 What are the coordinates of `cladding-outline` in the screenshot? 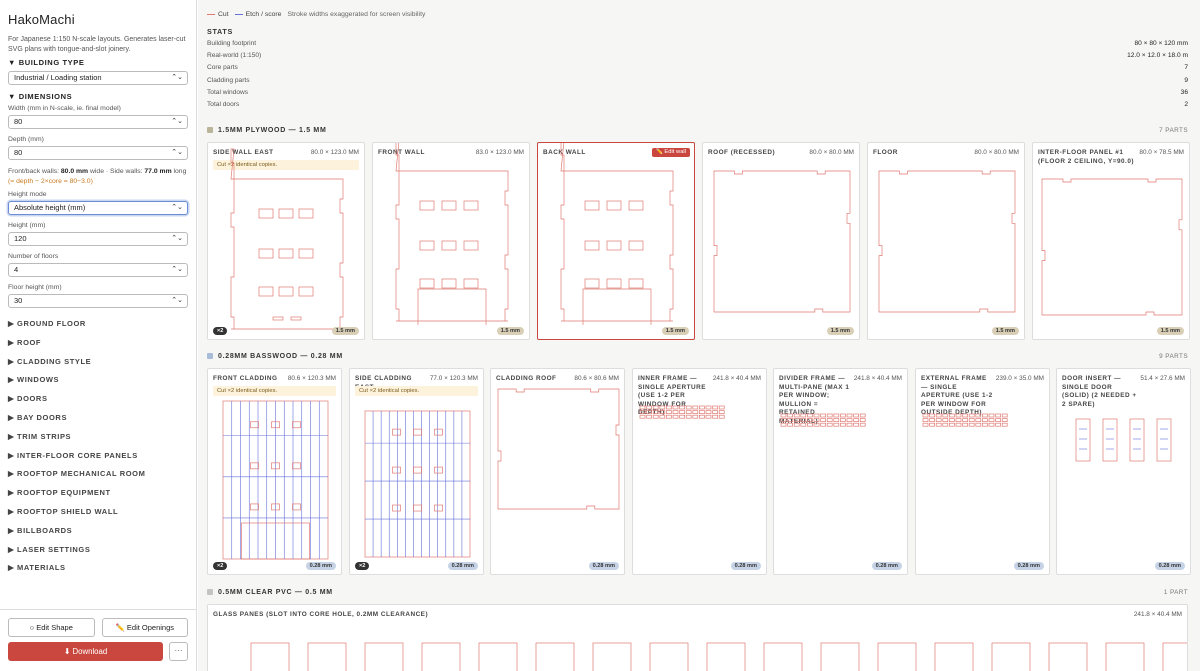 It's located at (417, 484).